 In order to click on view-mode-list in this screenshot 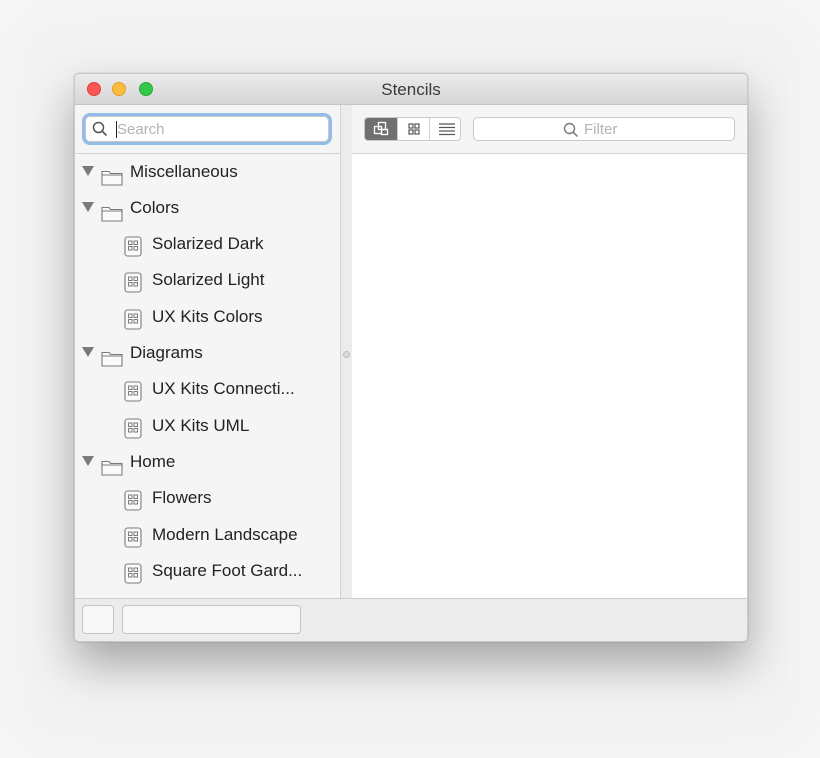, I will do `click(444, 129)`.